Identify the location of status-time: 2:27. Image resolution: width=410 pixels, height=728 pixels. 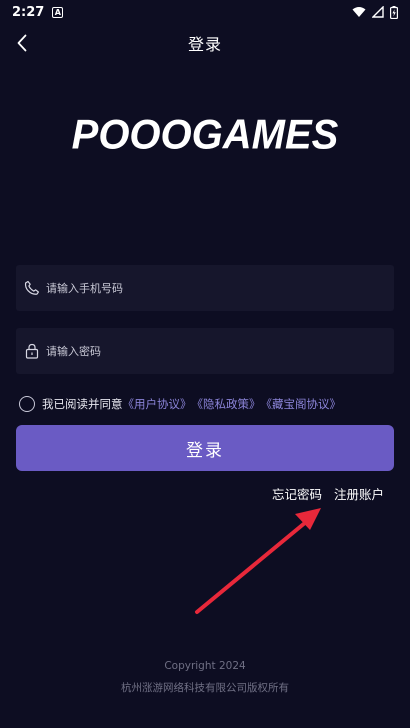
(28, 12).